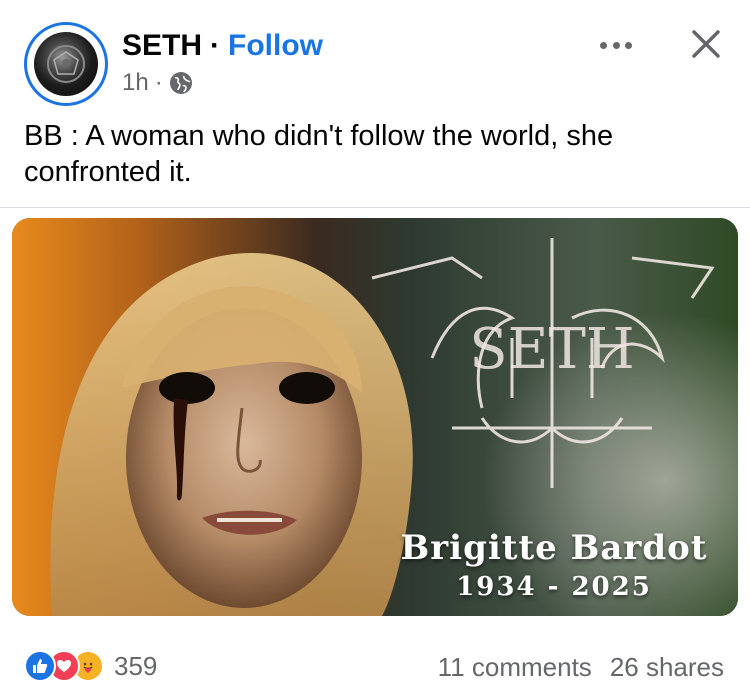 The height and width of the screenshot is (696, 750). What do you see at coordinates (554, 587) in the screenshot?
I see `caption-years: 1934 - 2025` at bounding box center [554, 587].